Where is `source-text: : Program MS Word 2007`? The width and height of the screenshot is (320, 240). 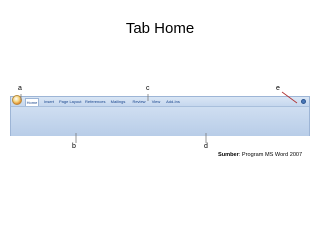 source-text: : Program MS Word 2007 is located at coordinates (270, 155).